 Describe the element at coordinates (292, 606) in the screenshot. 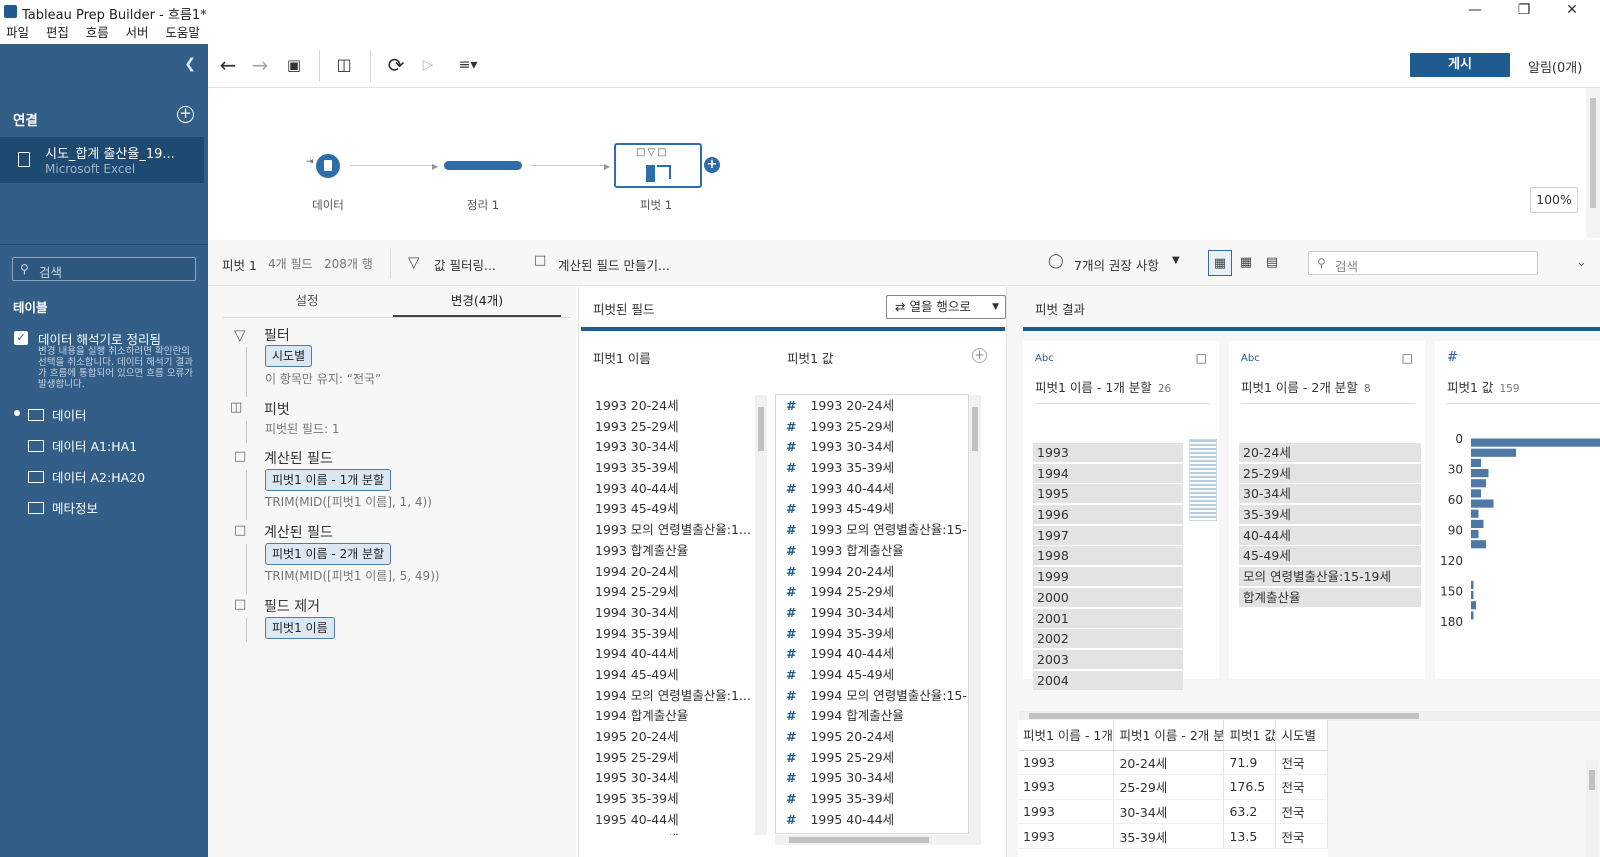

I see `change-title: 필드 제거` at that location.